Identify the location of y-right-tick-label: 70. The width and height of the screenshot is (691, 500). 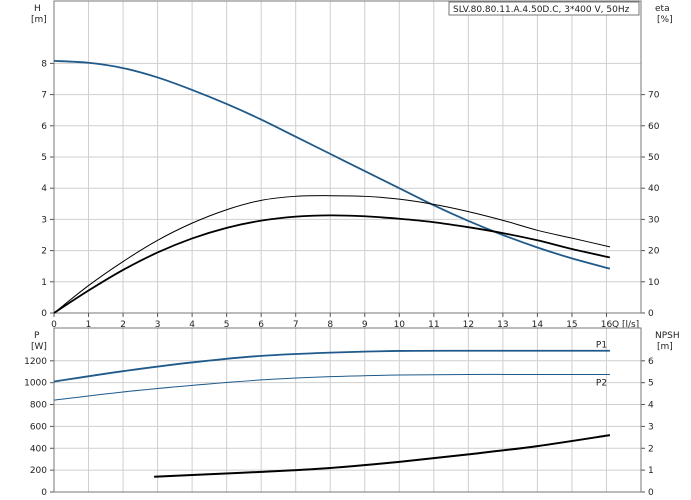
(654, 96).